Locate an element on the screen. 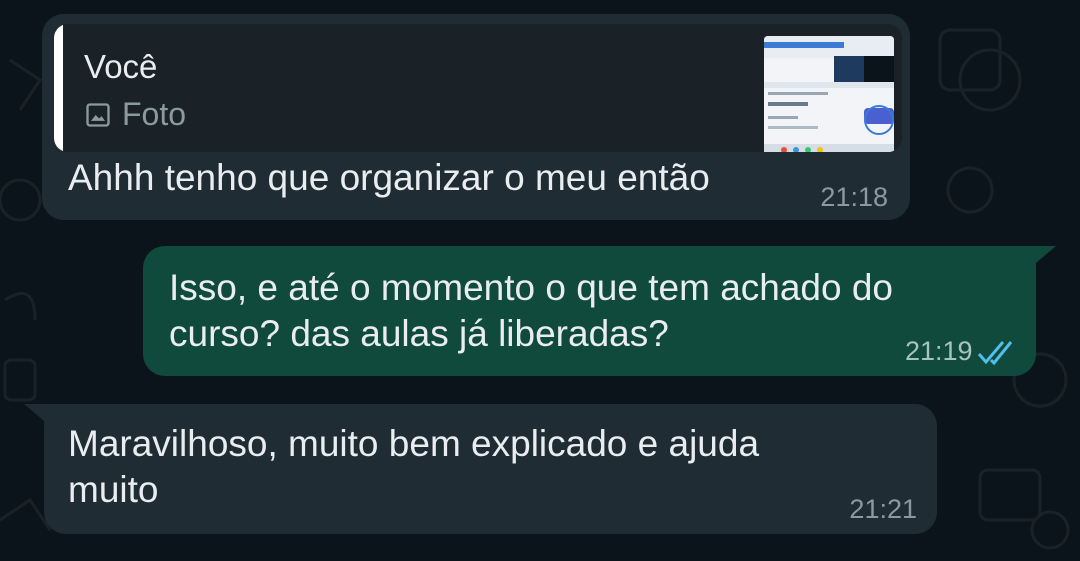  message-time: 21:18 is located at coordinates (854, 197).